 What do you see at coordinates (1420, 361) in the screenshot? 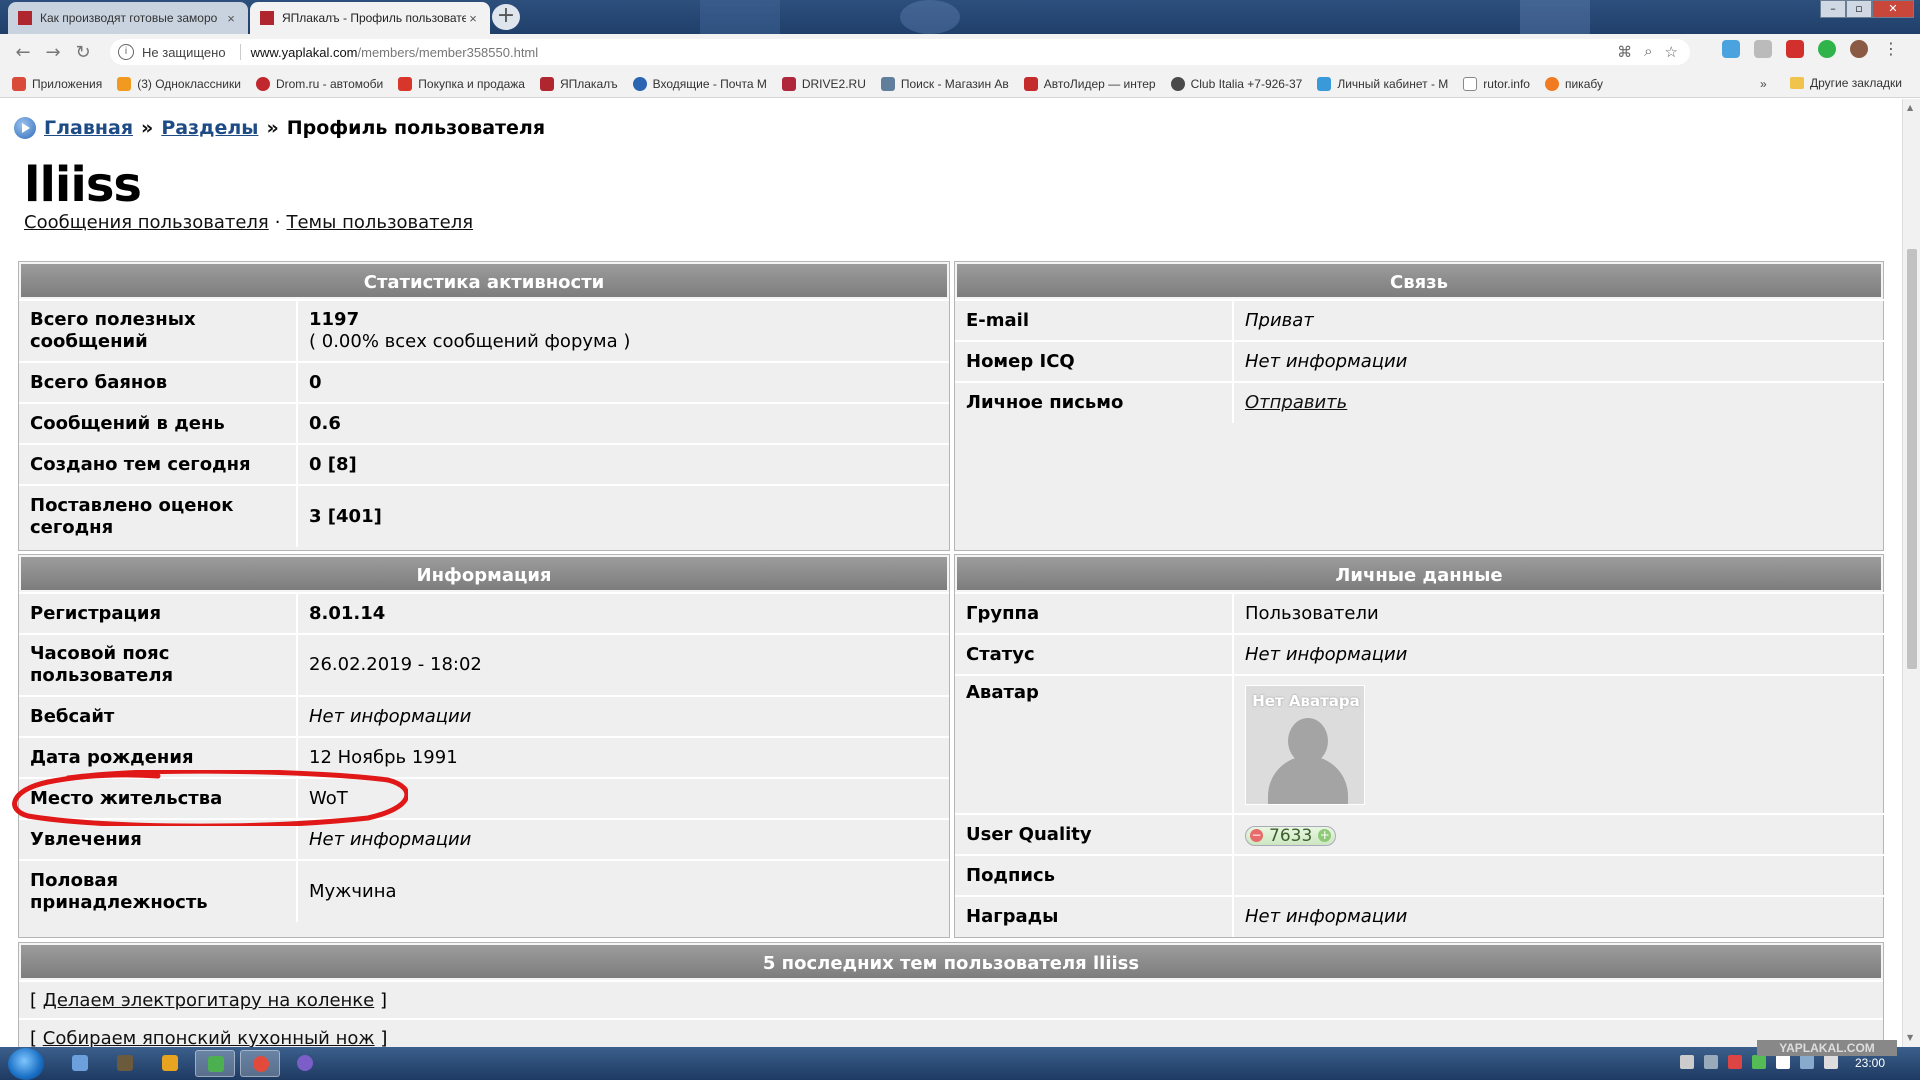
I see `table-row: Номер ICQ Нет информации` at bounding box center [1420, 361].